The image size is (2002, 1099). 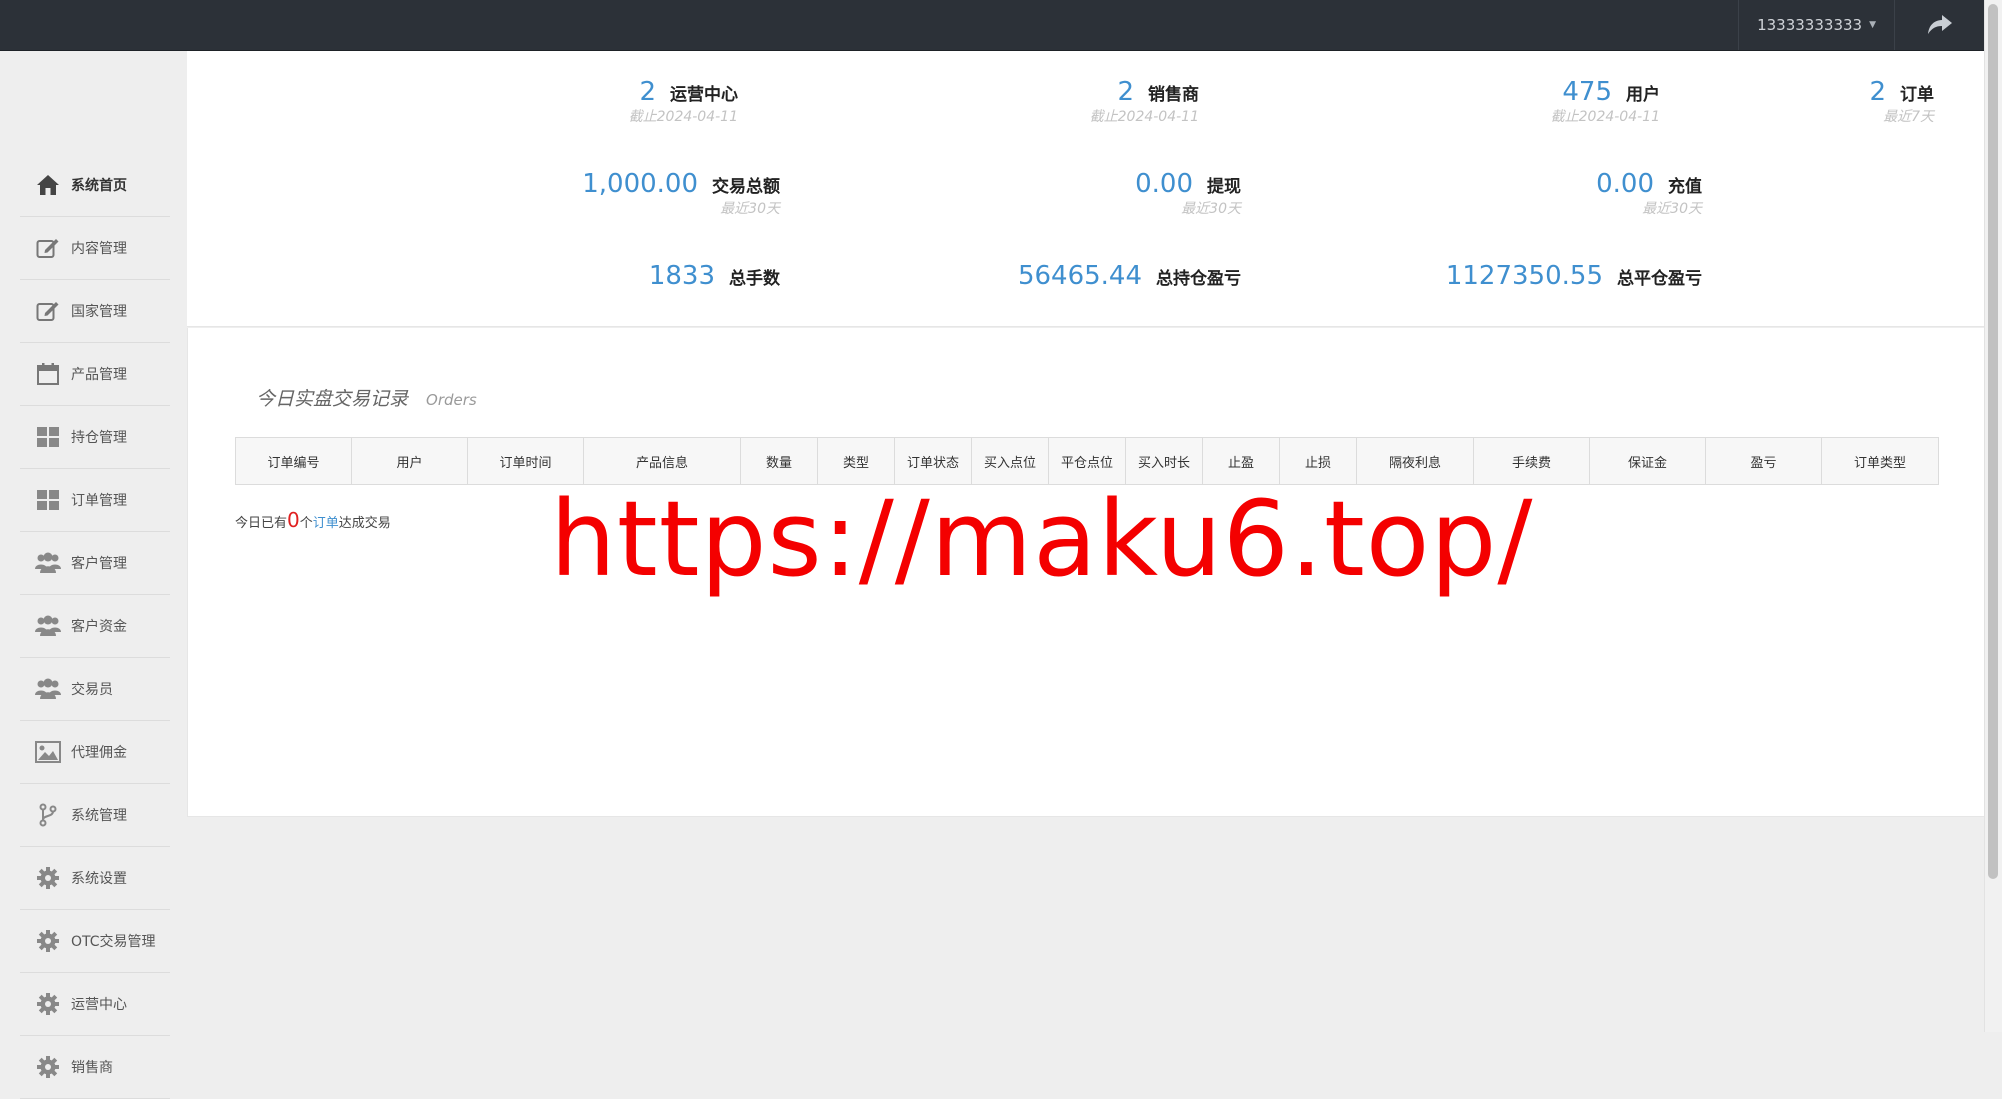 I want to click on sidebar-item-operation-center: 运营中心, so click(x=95, y=1004).